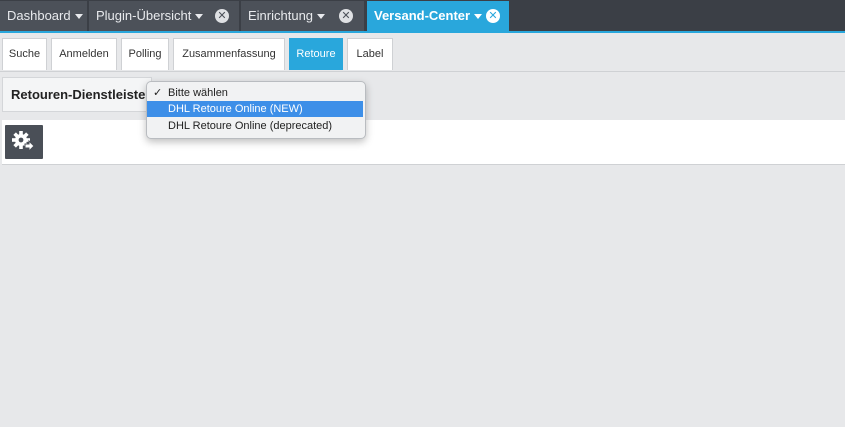  I want to click on dropdown-option-dhl-new: DHL Retoure Online (NEW), so click(255, 109).